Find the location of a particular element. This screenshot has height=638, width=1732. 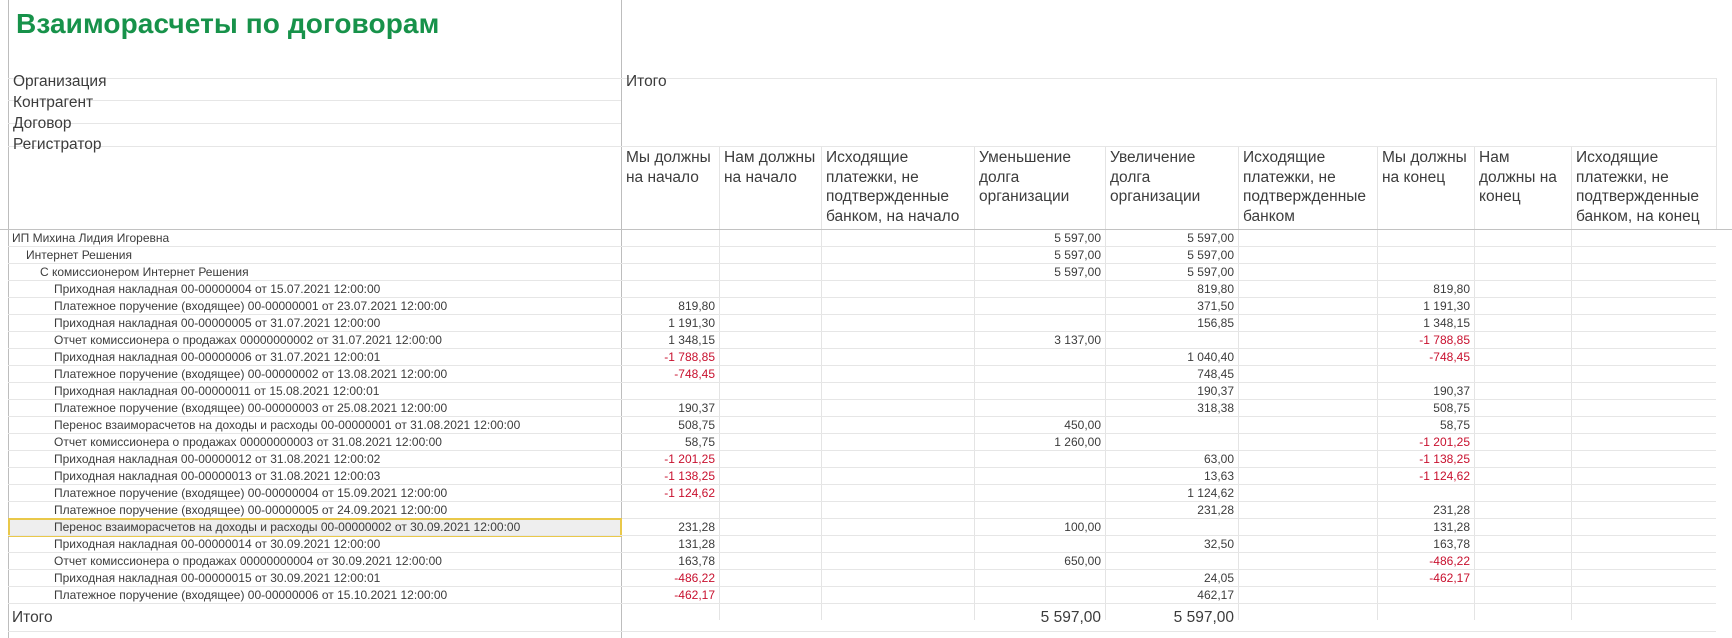

row-value-col-7: -748,45 is located at coordinates (1423, 357).